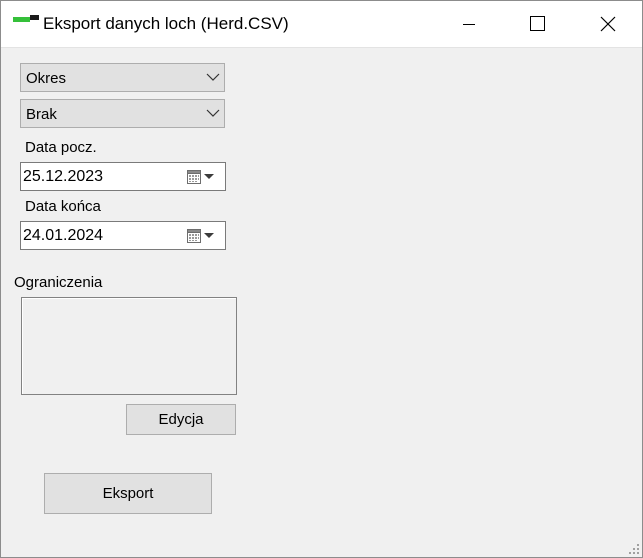 This screenshot has height=558, width=643. Describe the element at coordinates (166, 23) in the screenshot. I see `window-title: Eksport danych loch (Herd.CSV)` at that location.